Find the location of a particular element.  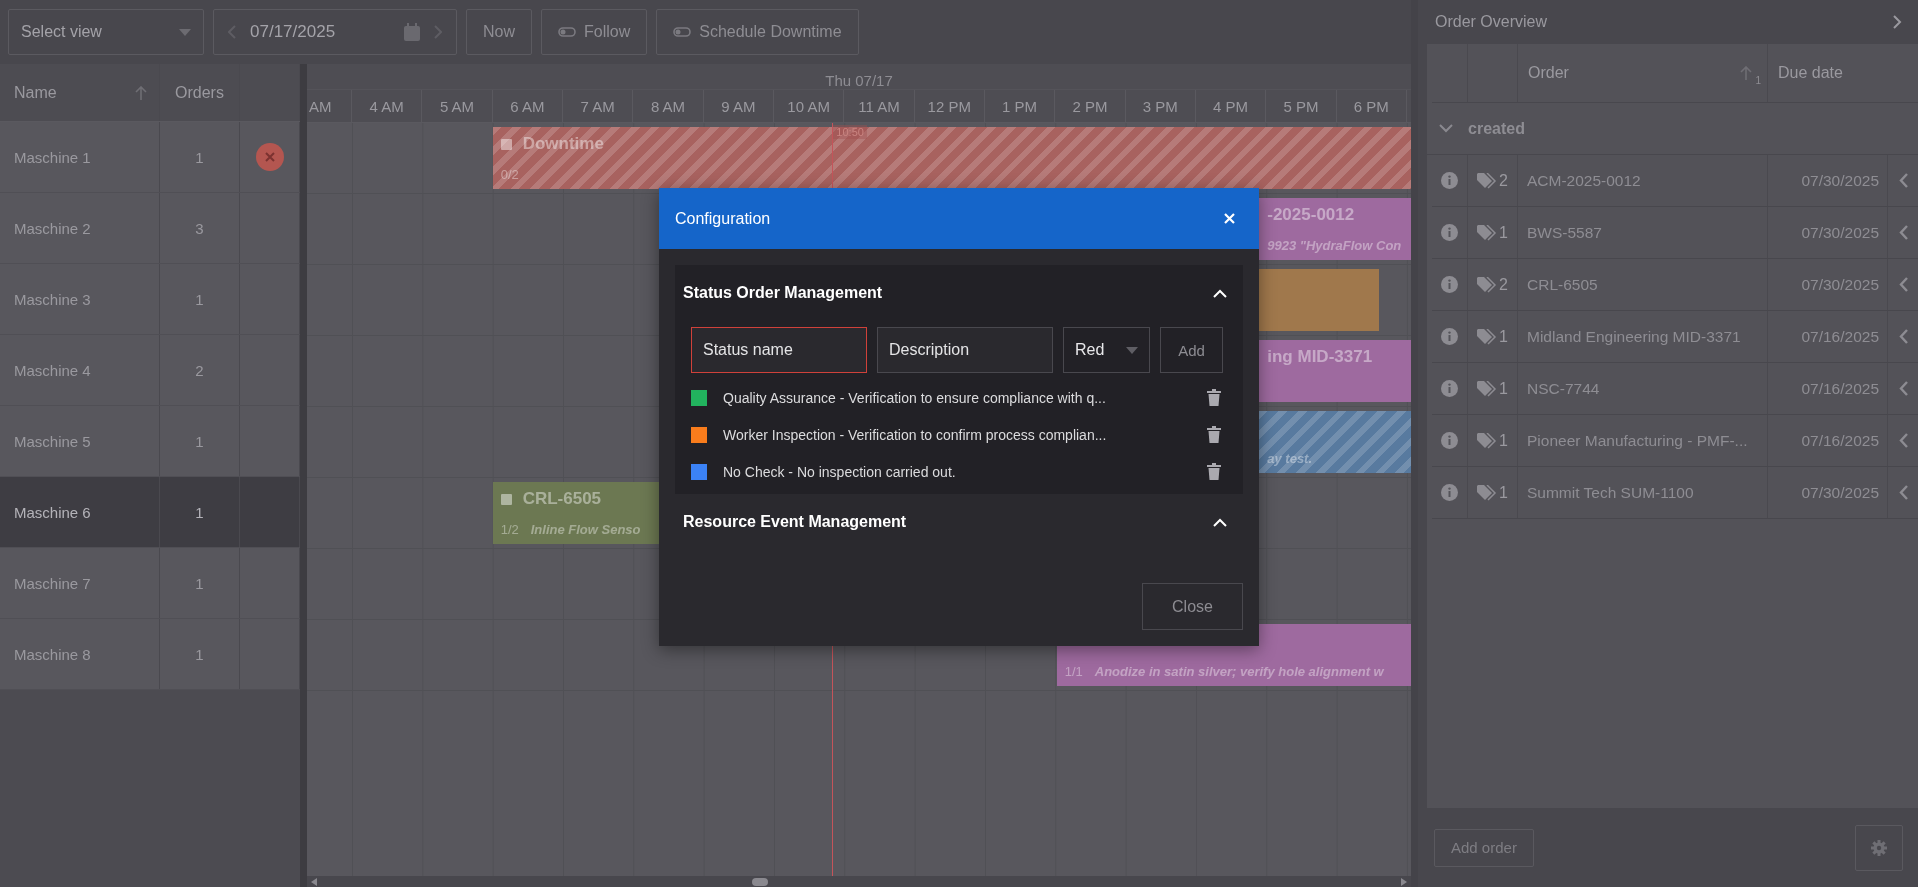

resource-row: Maschine 7 1 is located at coordinates (150, 583).